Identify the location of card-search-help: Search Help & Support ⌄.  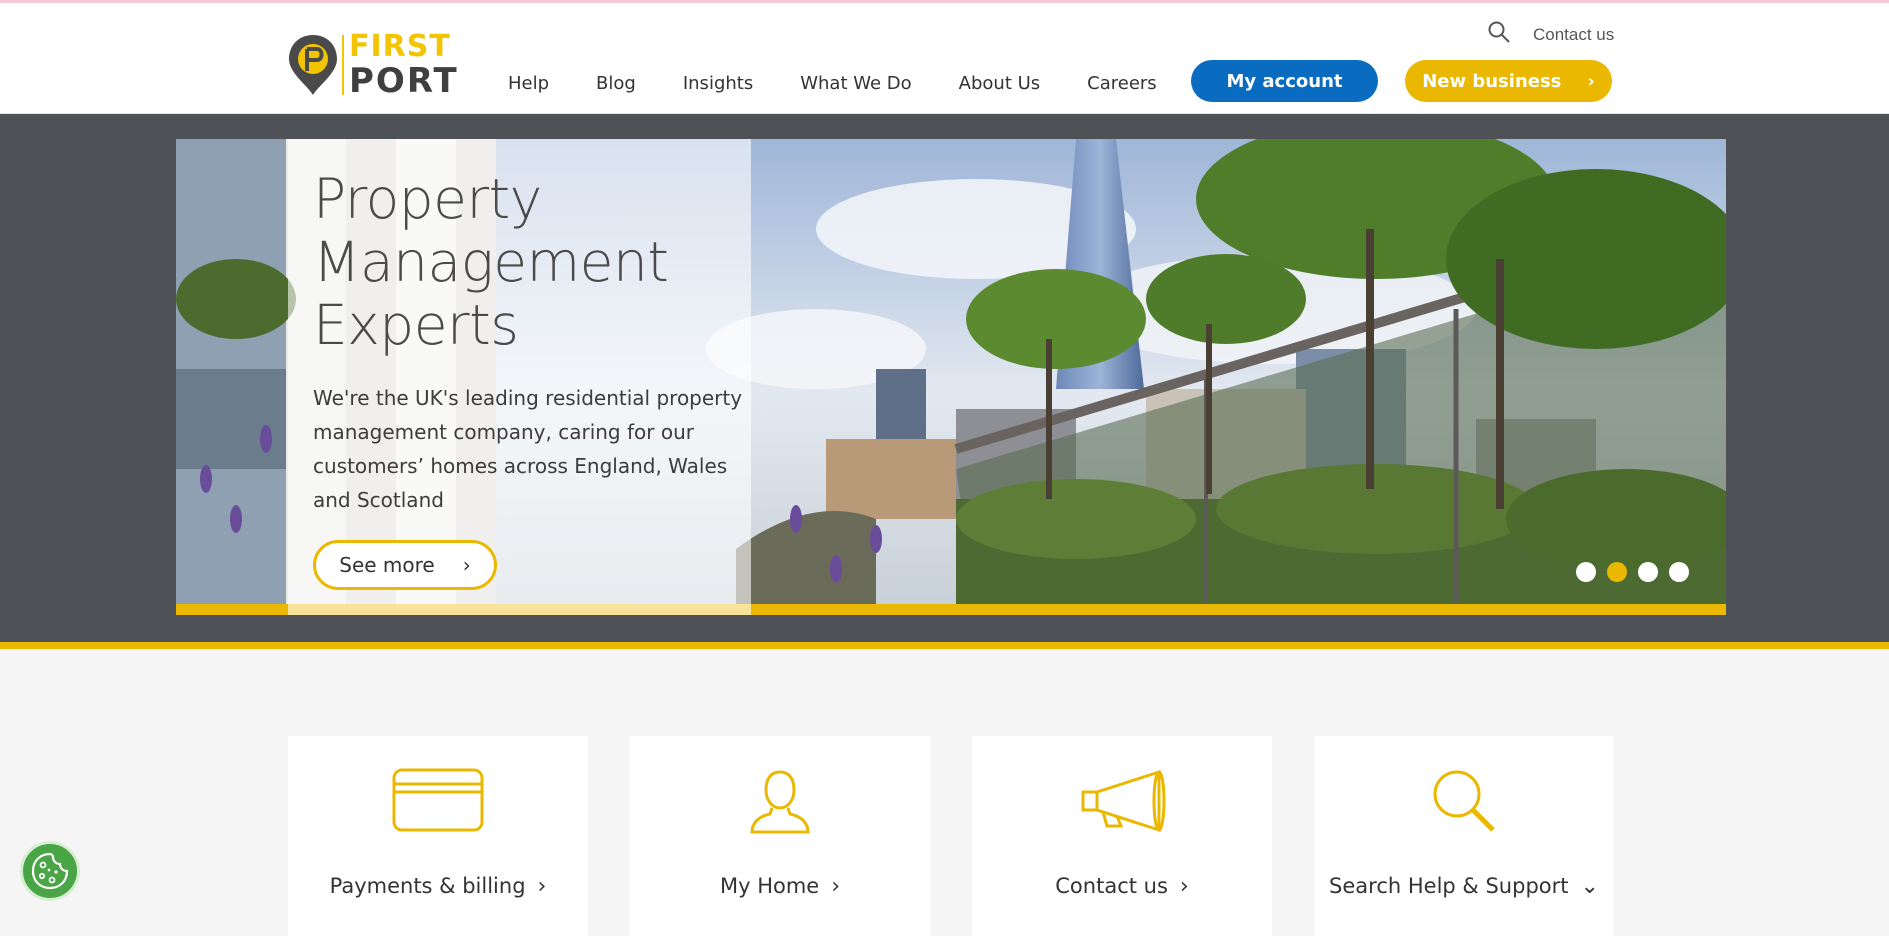
(1464, 836).